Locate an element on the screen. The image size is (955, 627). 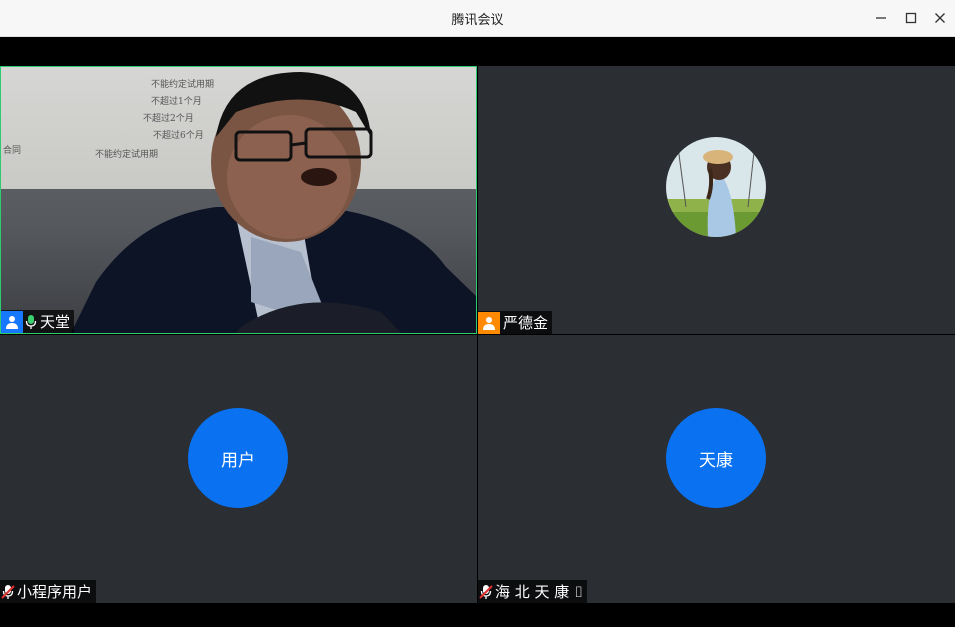
close-icon is located at coordinates (940, 18).